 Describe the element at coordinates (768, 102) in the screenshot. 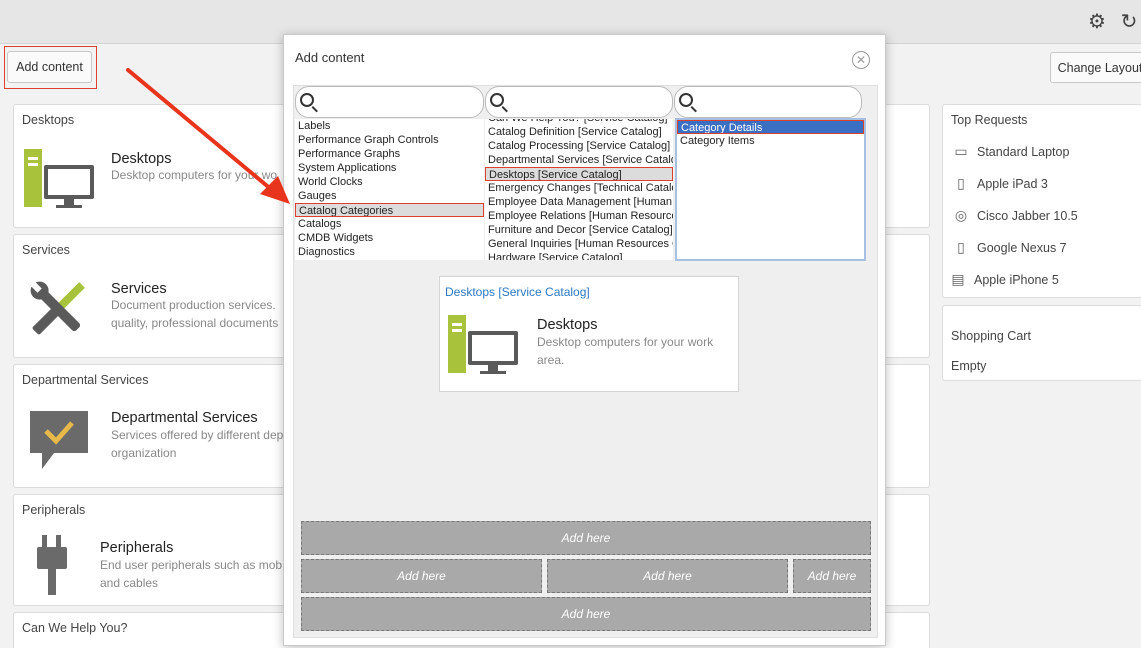

I see `search-input-renderers` at that location.